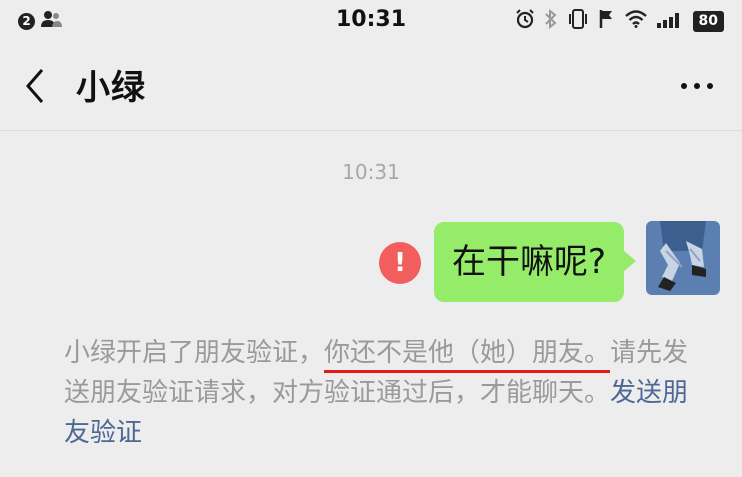  What do you see at coordinates (194, 353) in the screenshot?
I see `system-message-part1: 小绿开启了朋友验证，` at bounding box center [194, 353].